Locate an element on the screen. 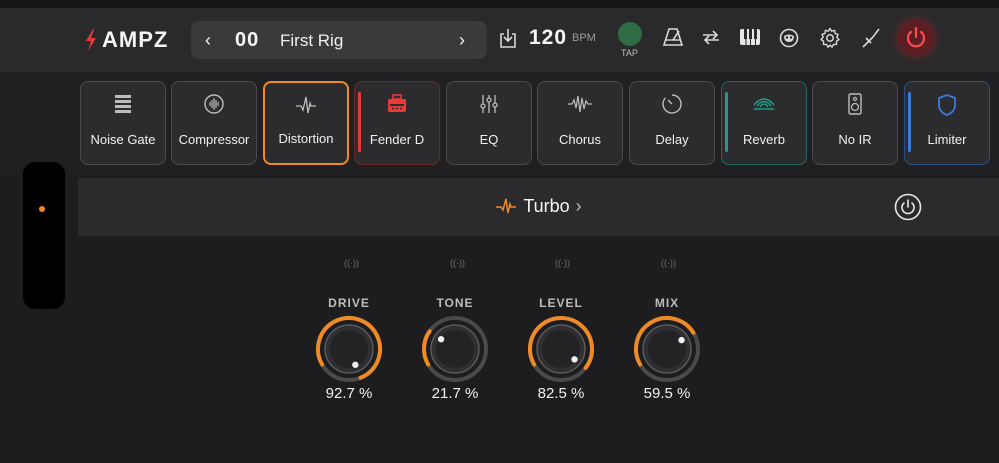  effect-model-name: Turbo is located at coordinates (546, 206).